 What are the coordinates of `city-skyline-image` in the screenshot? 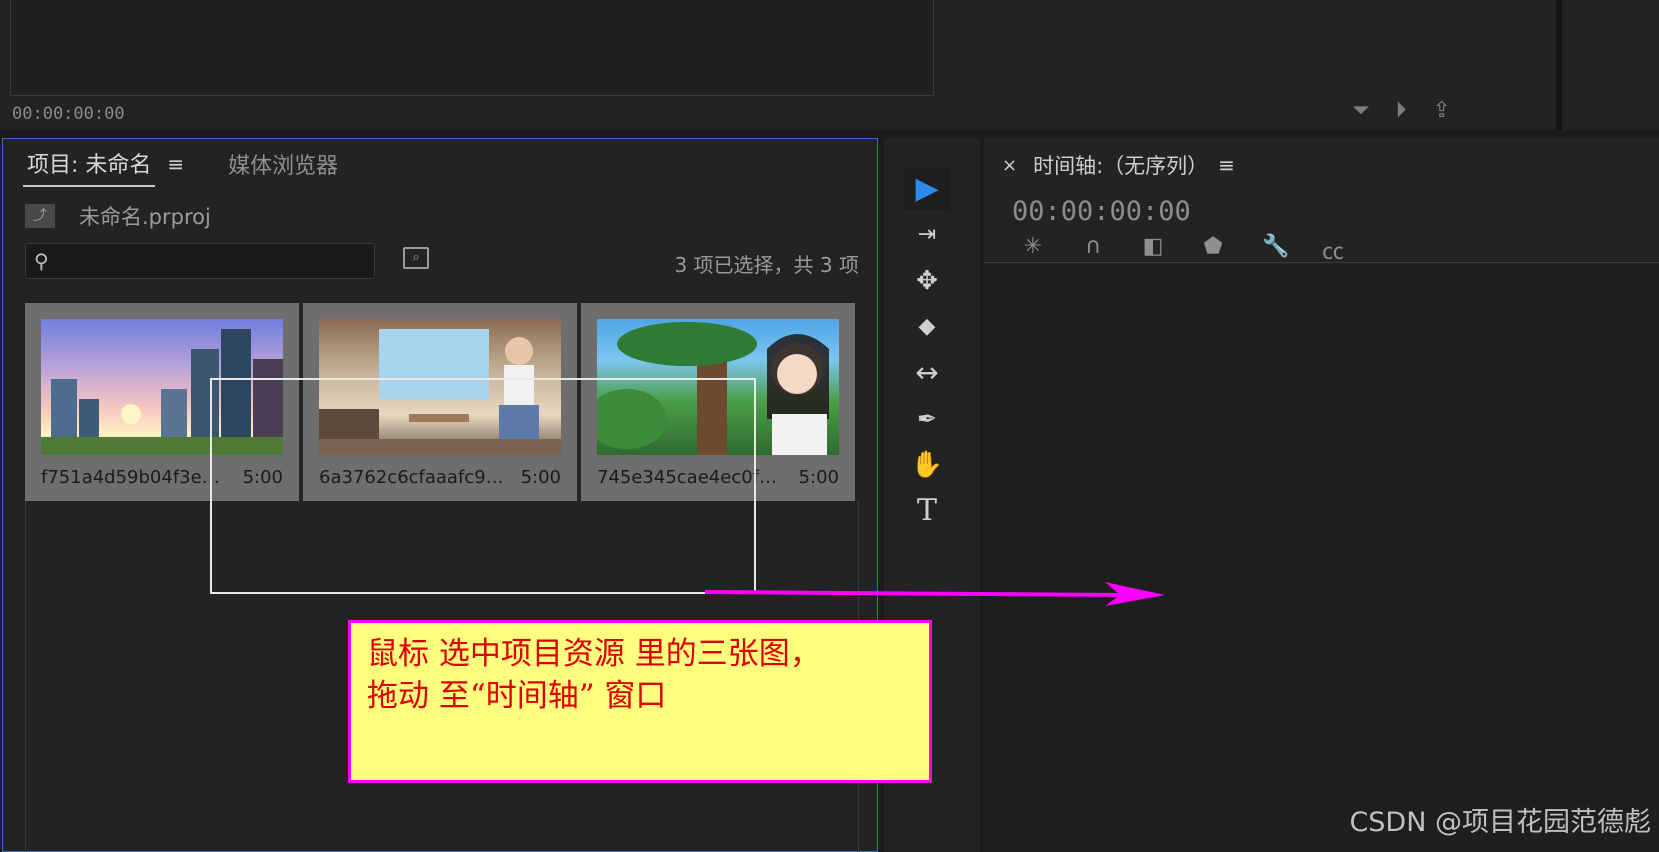 It's located at (162, 392).